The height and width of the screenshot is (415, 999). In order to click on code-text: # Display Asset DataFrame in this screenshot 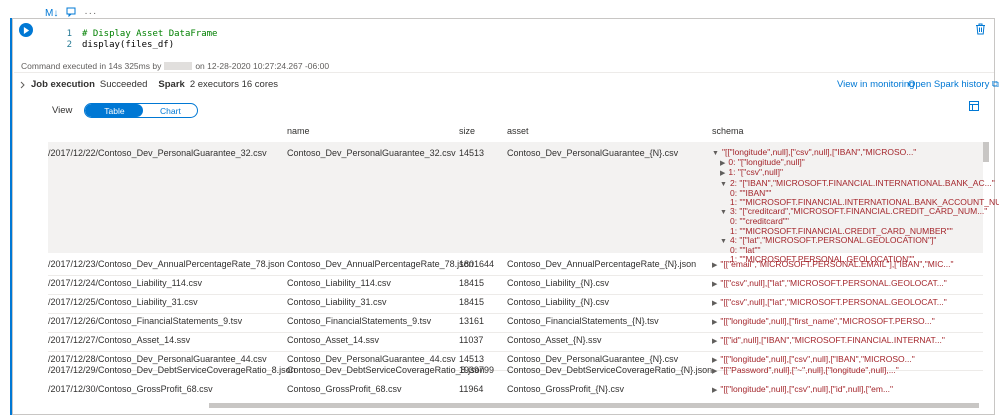, I will do `click(150, 34)`.